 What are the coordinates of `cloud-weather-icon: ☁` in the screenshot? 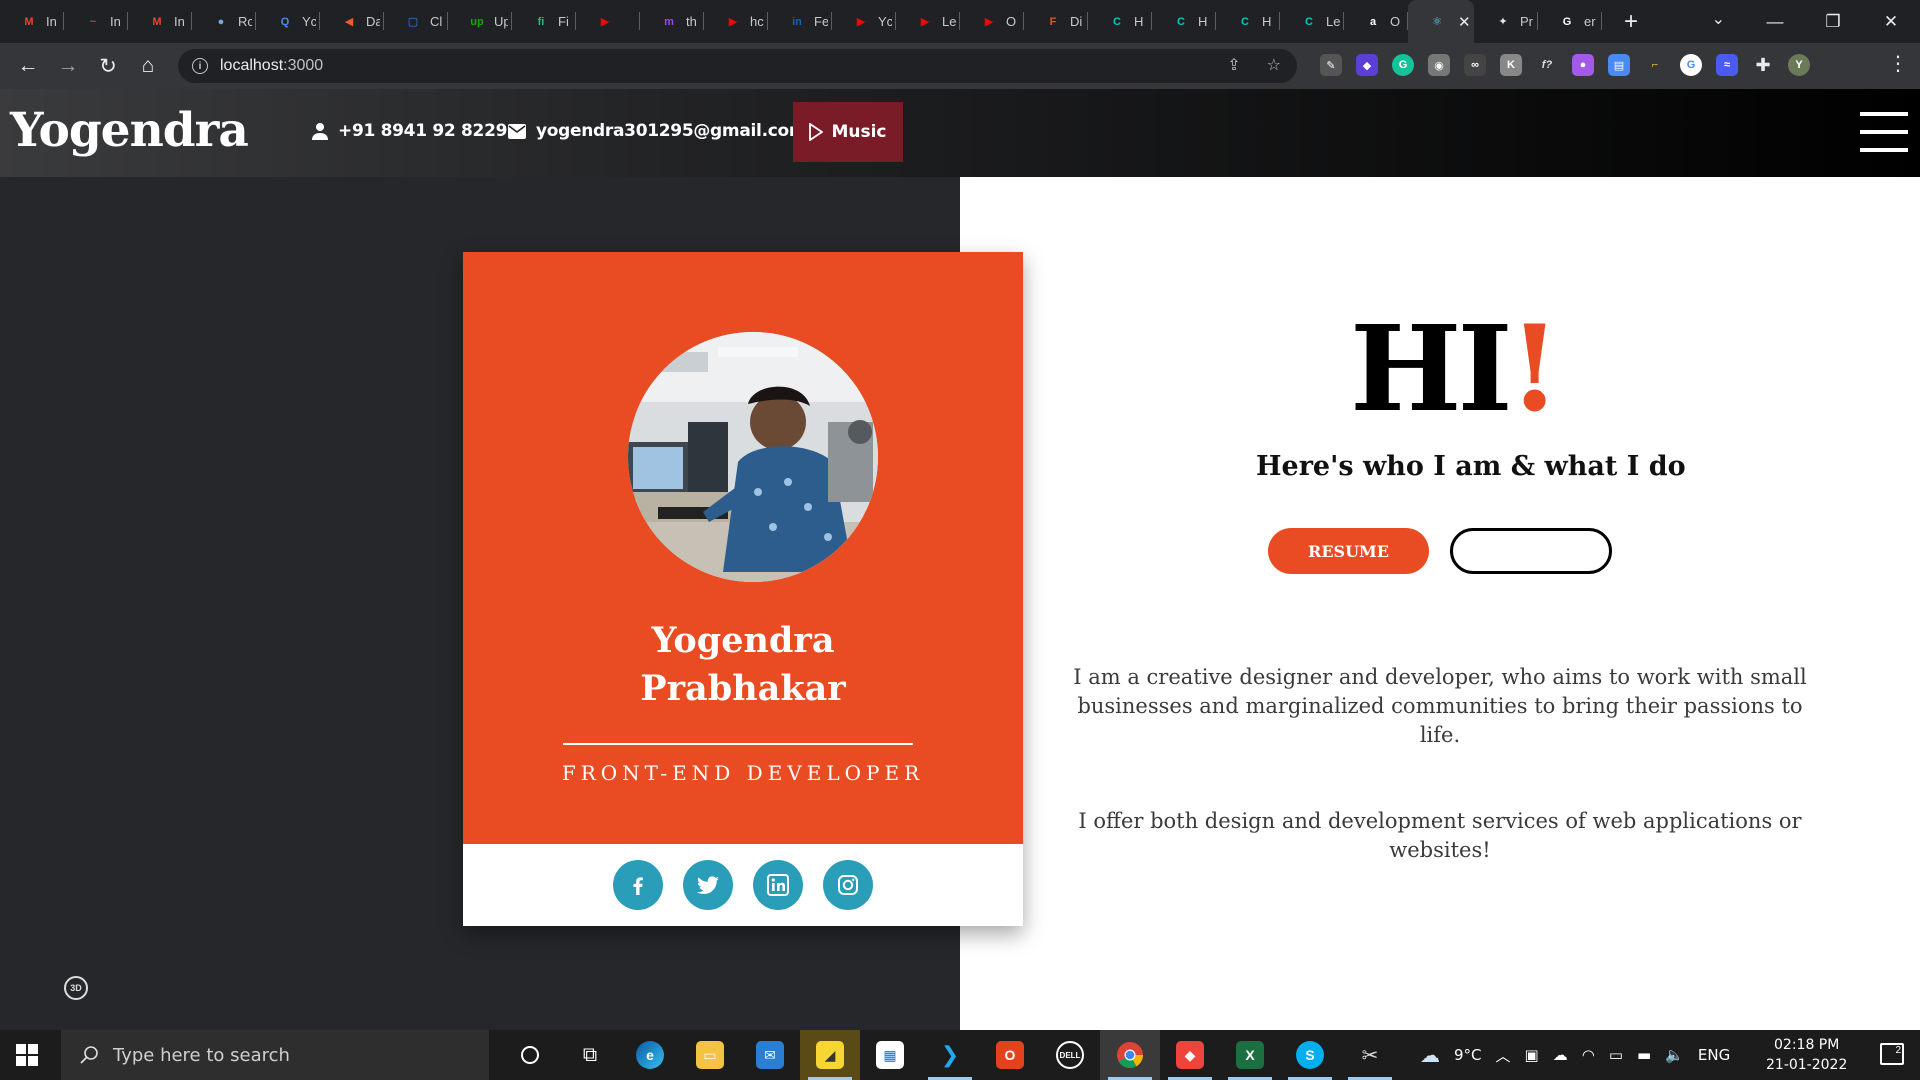 It's located at (1430, 1055).